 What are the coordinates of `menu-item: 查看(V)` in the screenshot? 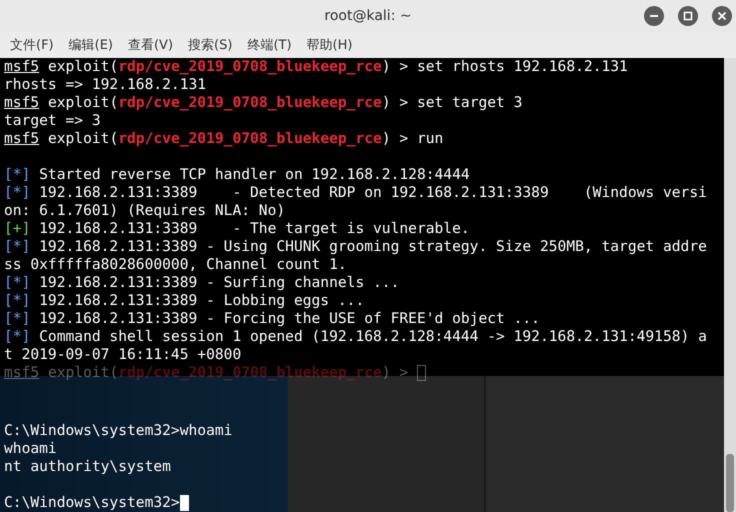 It's located at (151, 45).